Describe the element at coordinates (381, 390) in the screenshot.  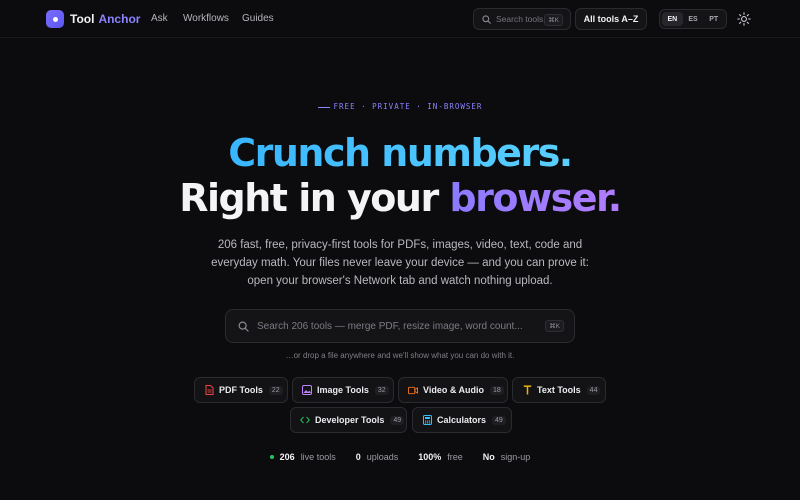
I see `category-count: 32` at that location.